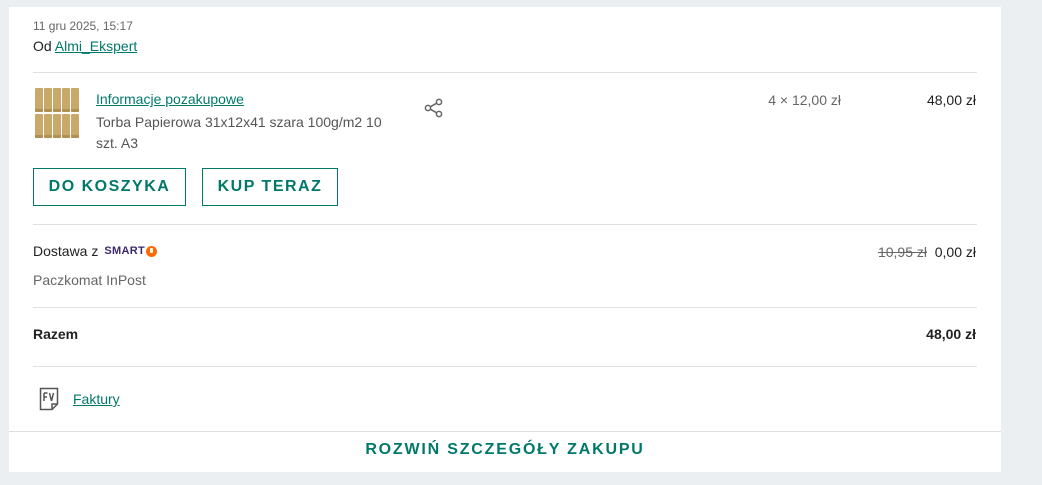 This screenshot has height=485, width=1042. What do you see at coordinates (434, 108) in the screenshot?
I see `share-icon` at bounding box center [434, 108].